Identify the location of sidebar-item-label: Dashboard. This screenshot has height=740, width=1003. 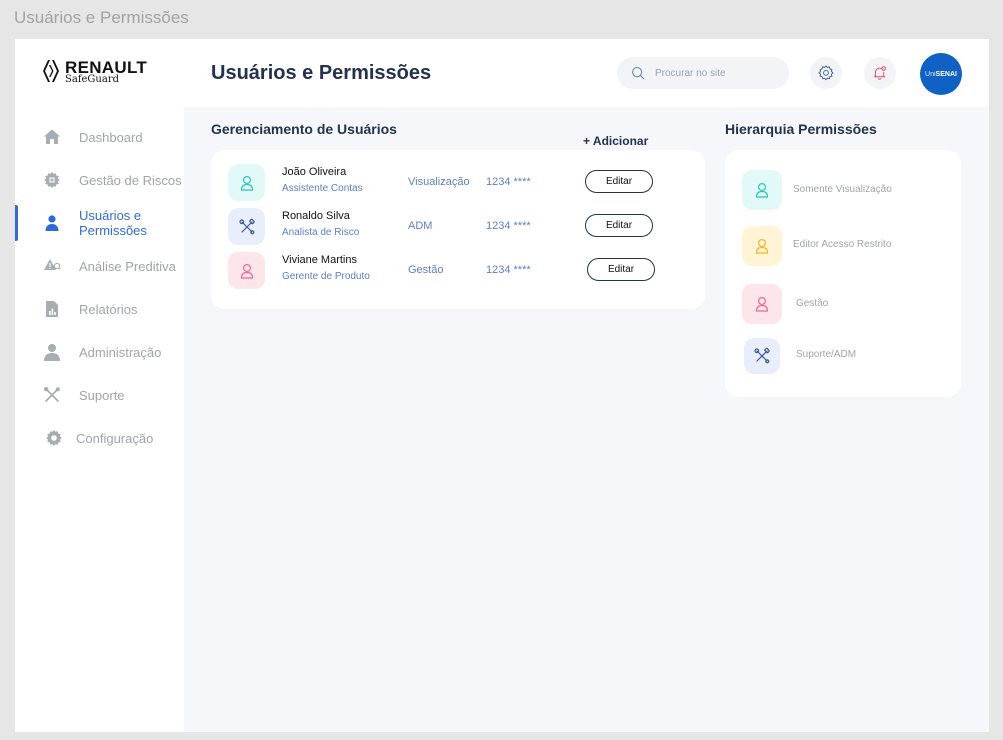
(111, 137).